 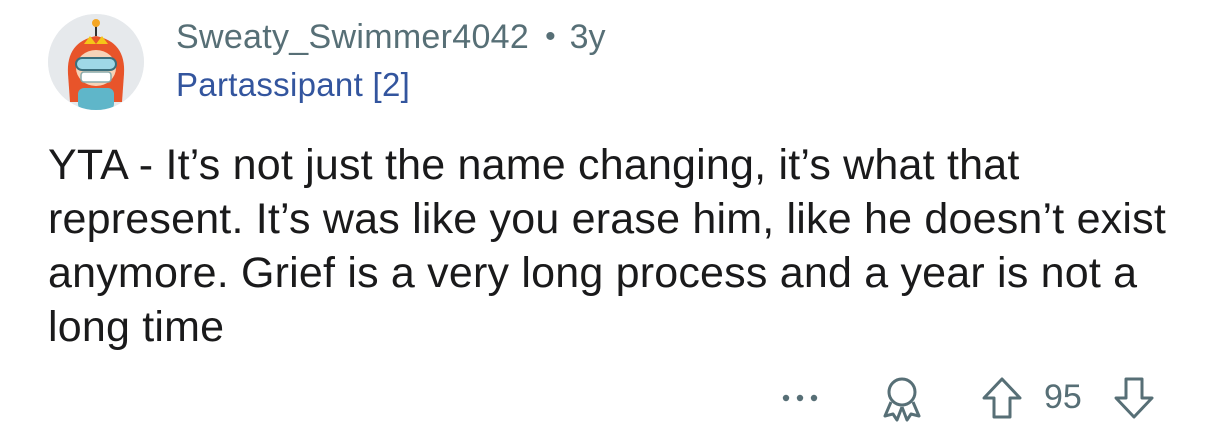 I want to click on avatar-image, so click(x=96, y=62).